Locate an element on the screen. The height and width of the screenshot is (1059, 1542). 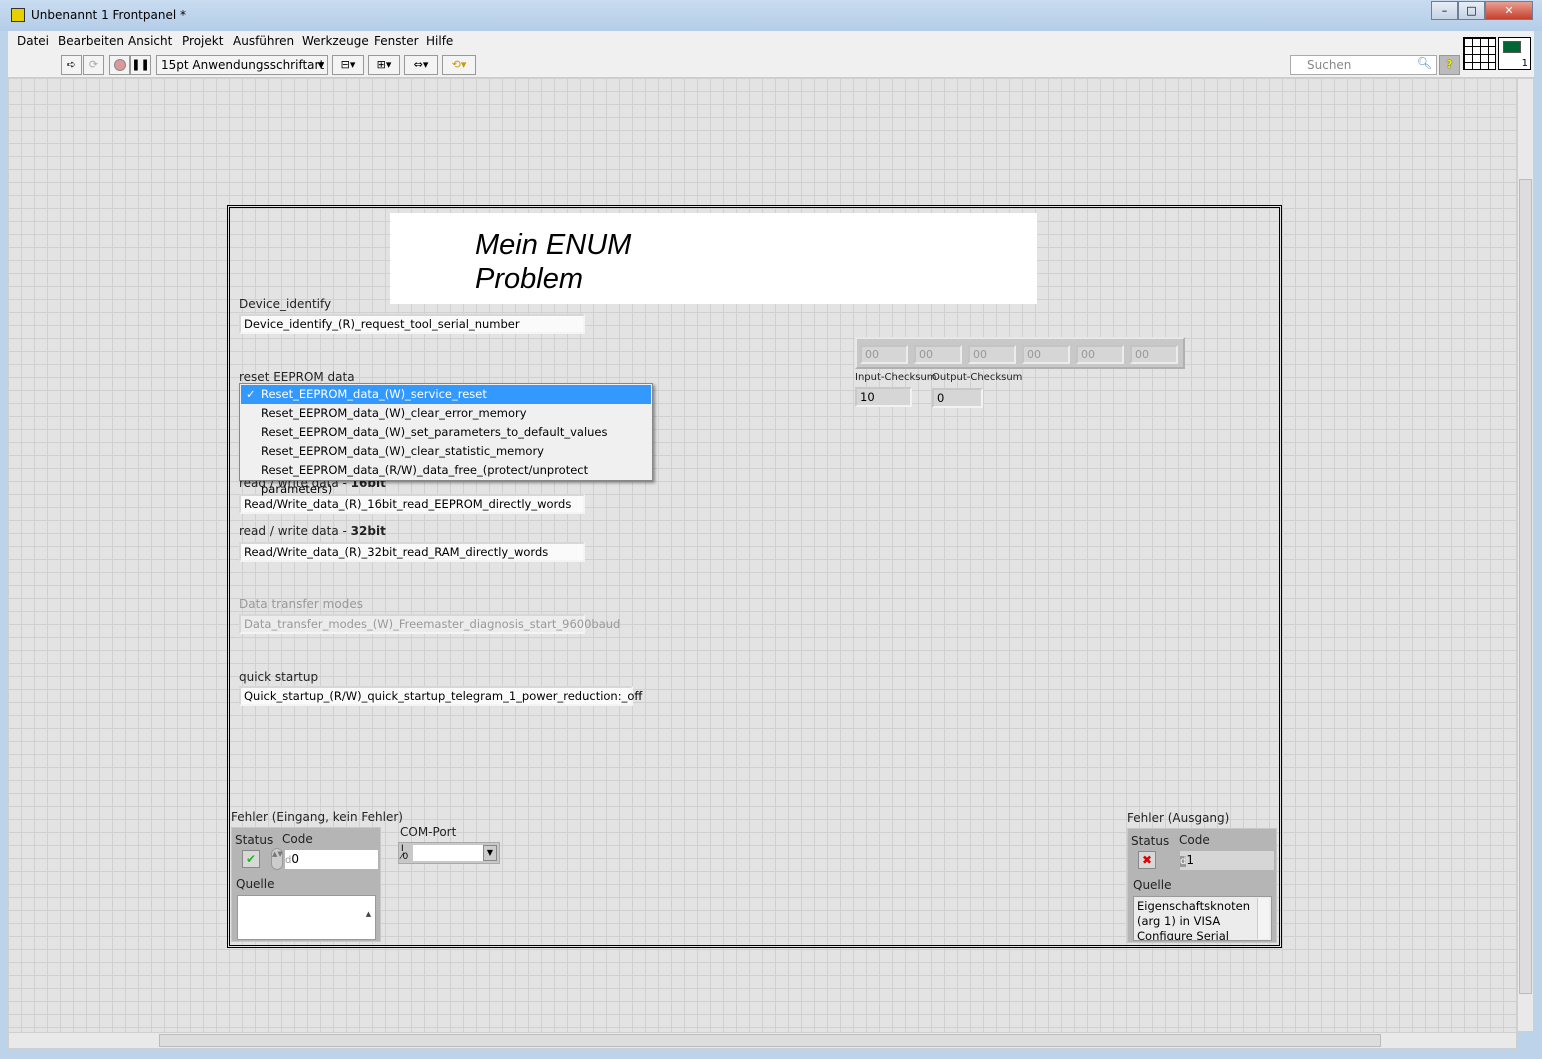
check-icon: ✓ is located at coordinates (251, 394).